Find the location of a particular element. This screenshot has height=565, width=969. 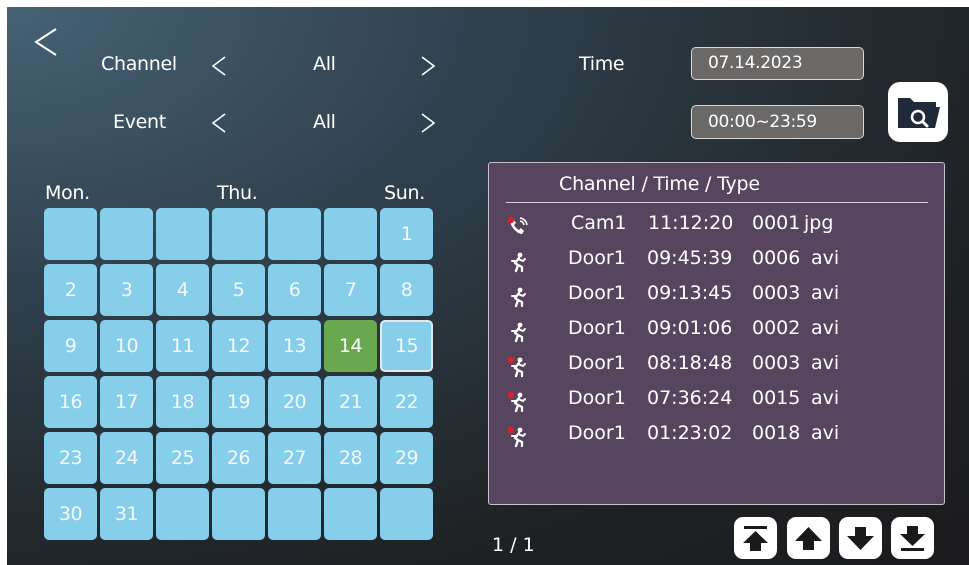

record-time: 01:23:02 is located at coordinates (690, 433).